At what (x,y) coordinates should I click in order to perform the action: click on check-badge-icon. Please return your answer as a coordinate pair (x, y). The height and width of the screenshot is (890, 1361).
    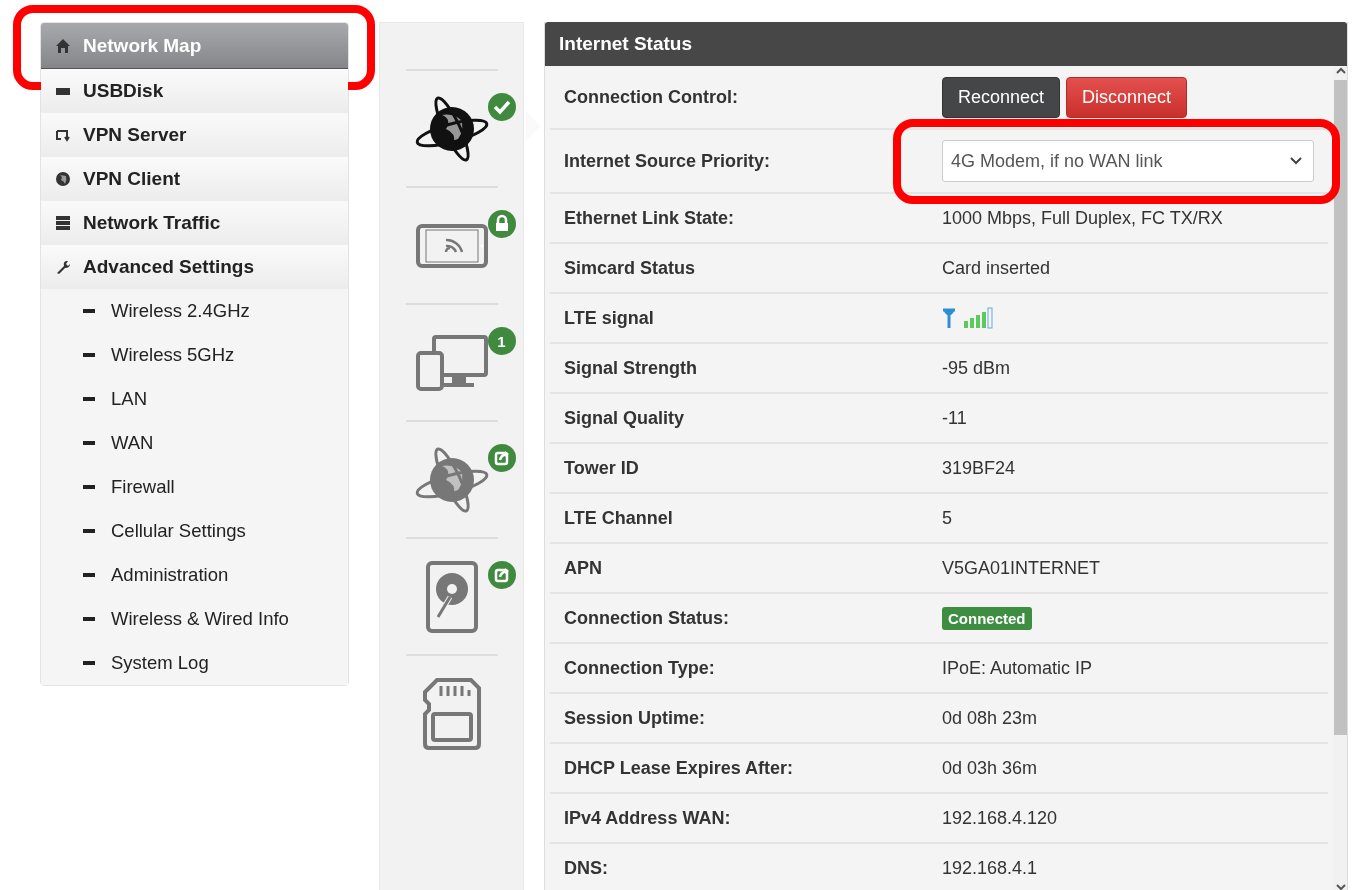
    Looking at the image, I should click on (501, 107).